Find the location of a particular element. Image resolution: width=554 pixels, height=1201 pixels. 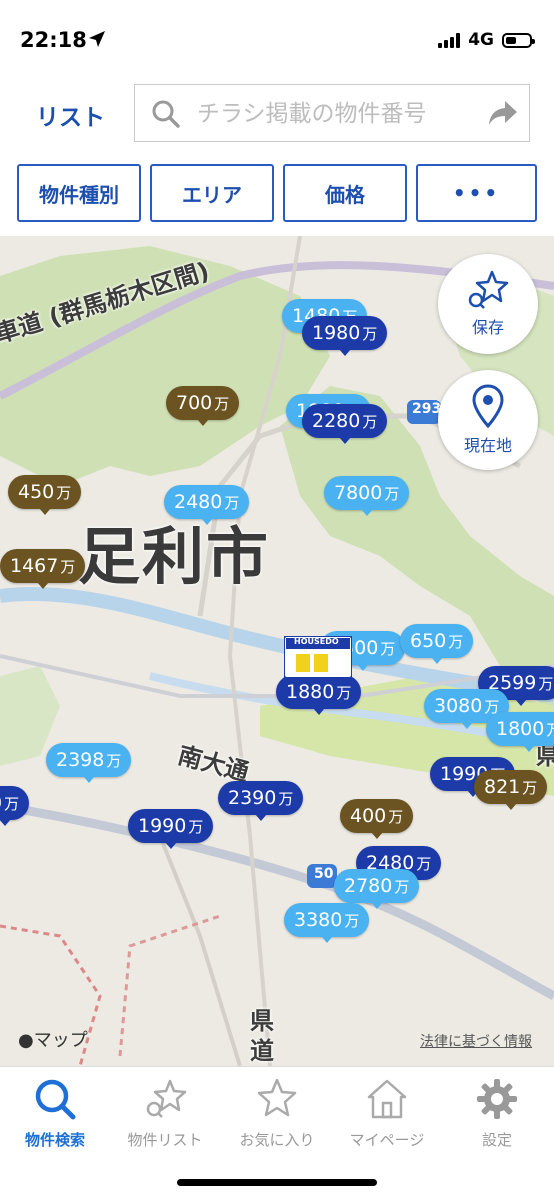

star-icon is located at coordinates (277, 1097).